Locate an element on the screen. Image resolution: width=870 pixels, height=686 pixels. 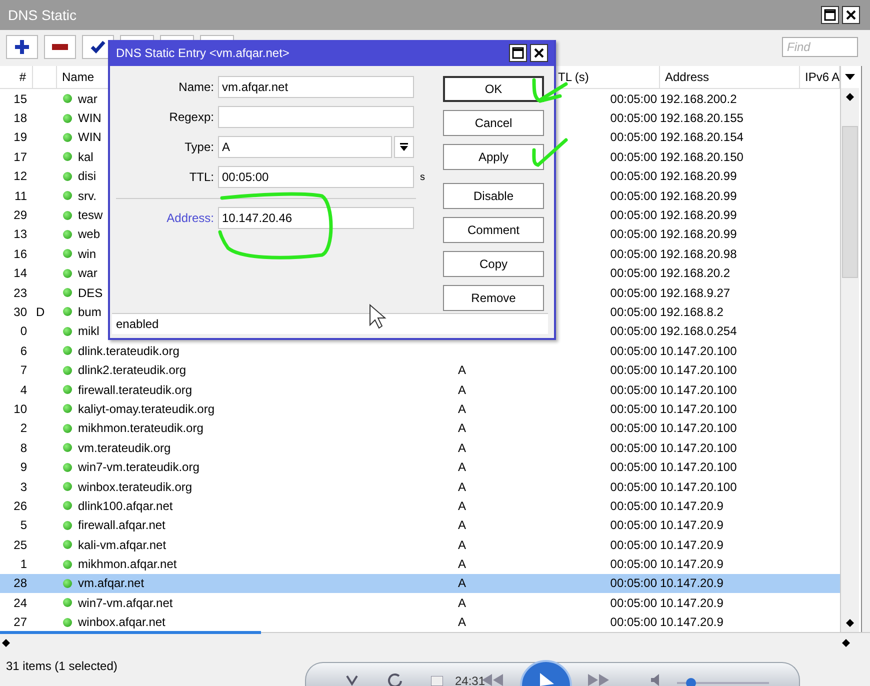
row-number: 12 is located at coordinates (20, 176).